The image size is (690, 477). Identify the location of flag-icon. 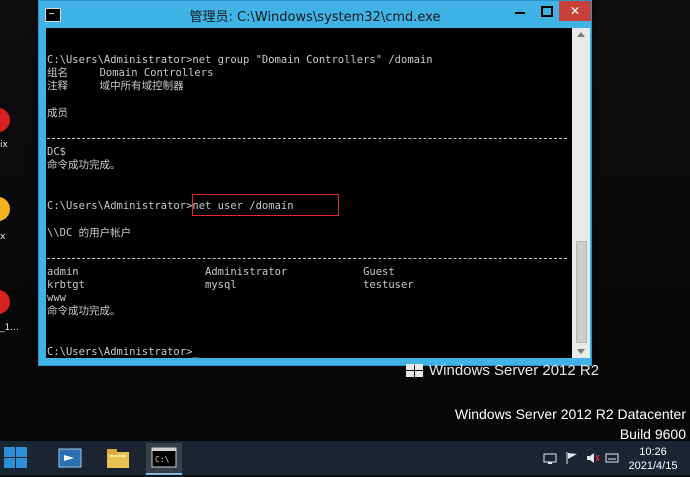
(572, 458).